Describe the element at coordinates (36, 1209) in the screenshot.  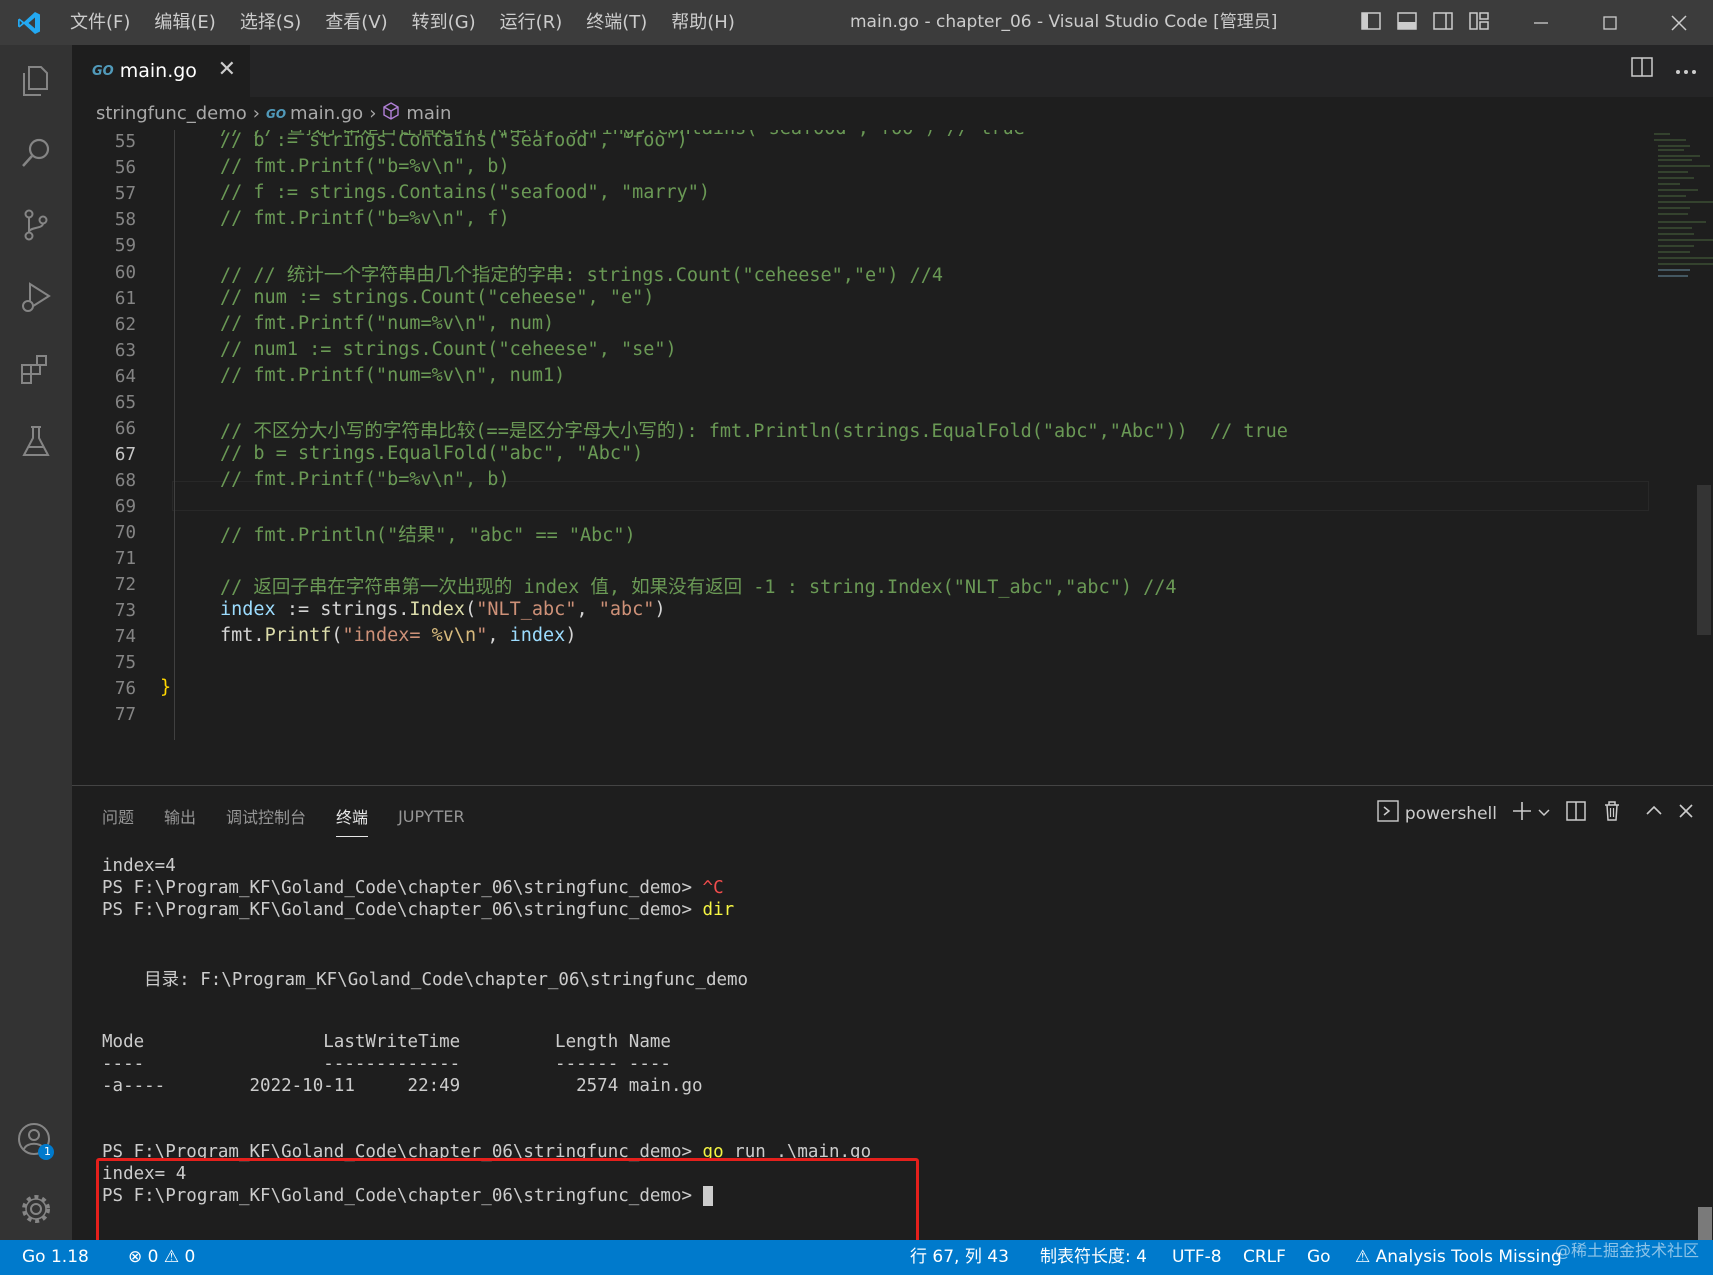
I see `manage-gear-icon` at that location.